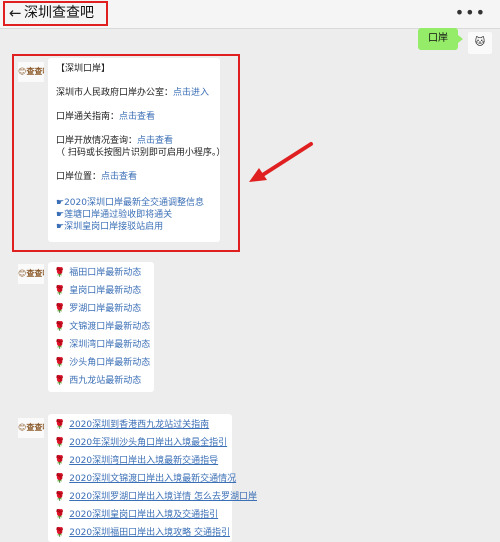  I want to click on port-news-link: 🌹 文锦渡口岸最新动态, so click(102, 327).